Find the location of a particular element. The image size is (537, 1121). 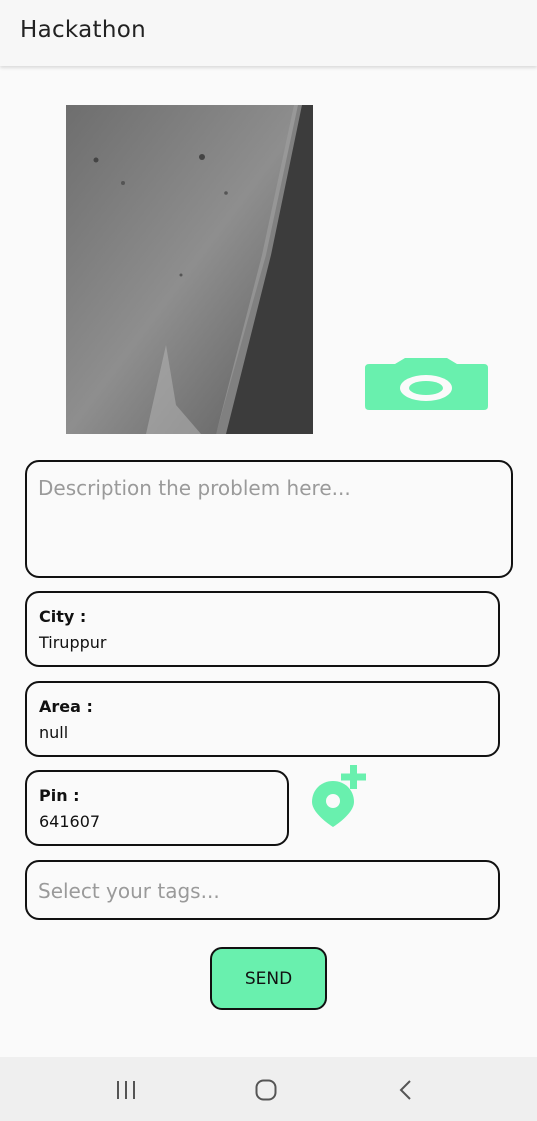

home-icon is located at coordinates (266, 1090).